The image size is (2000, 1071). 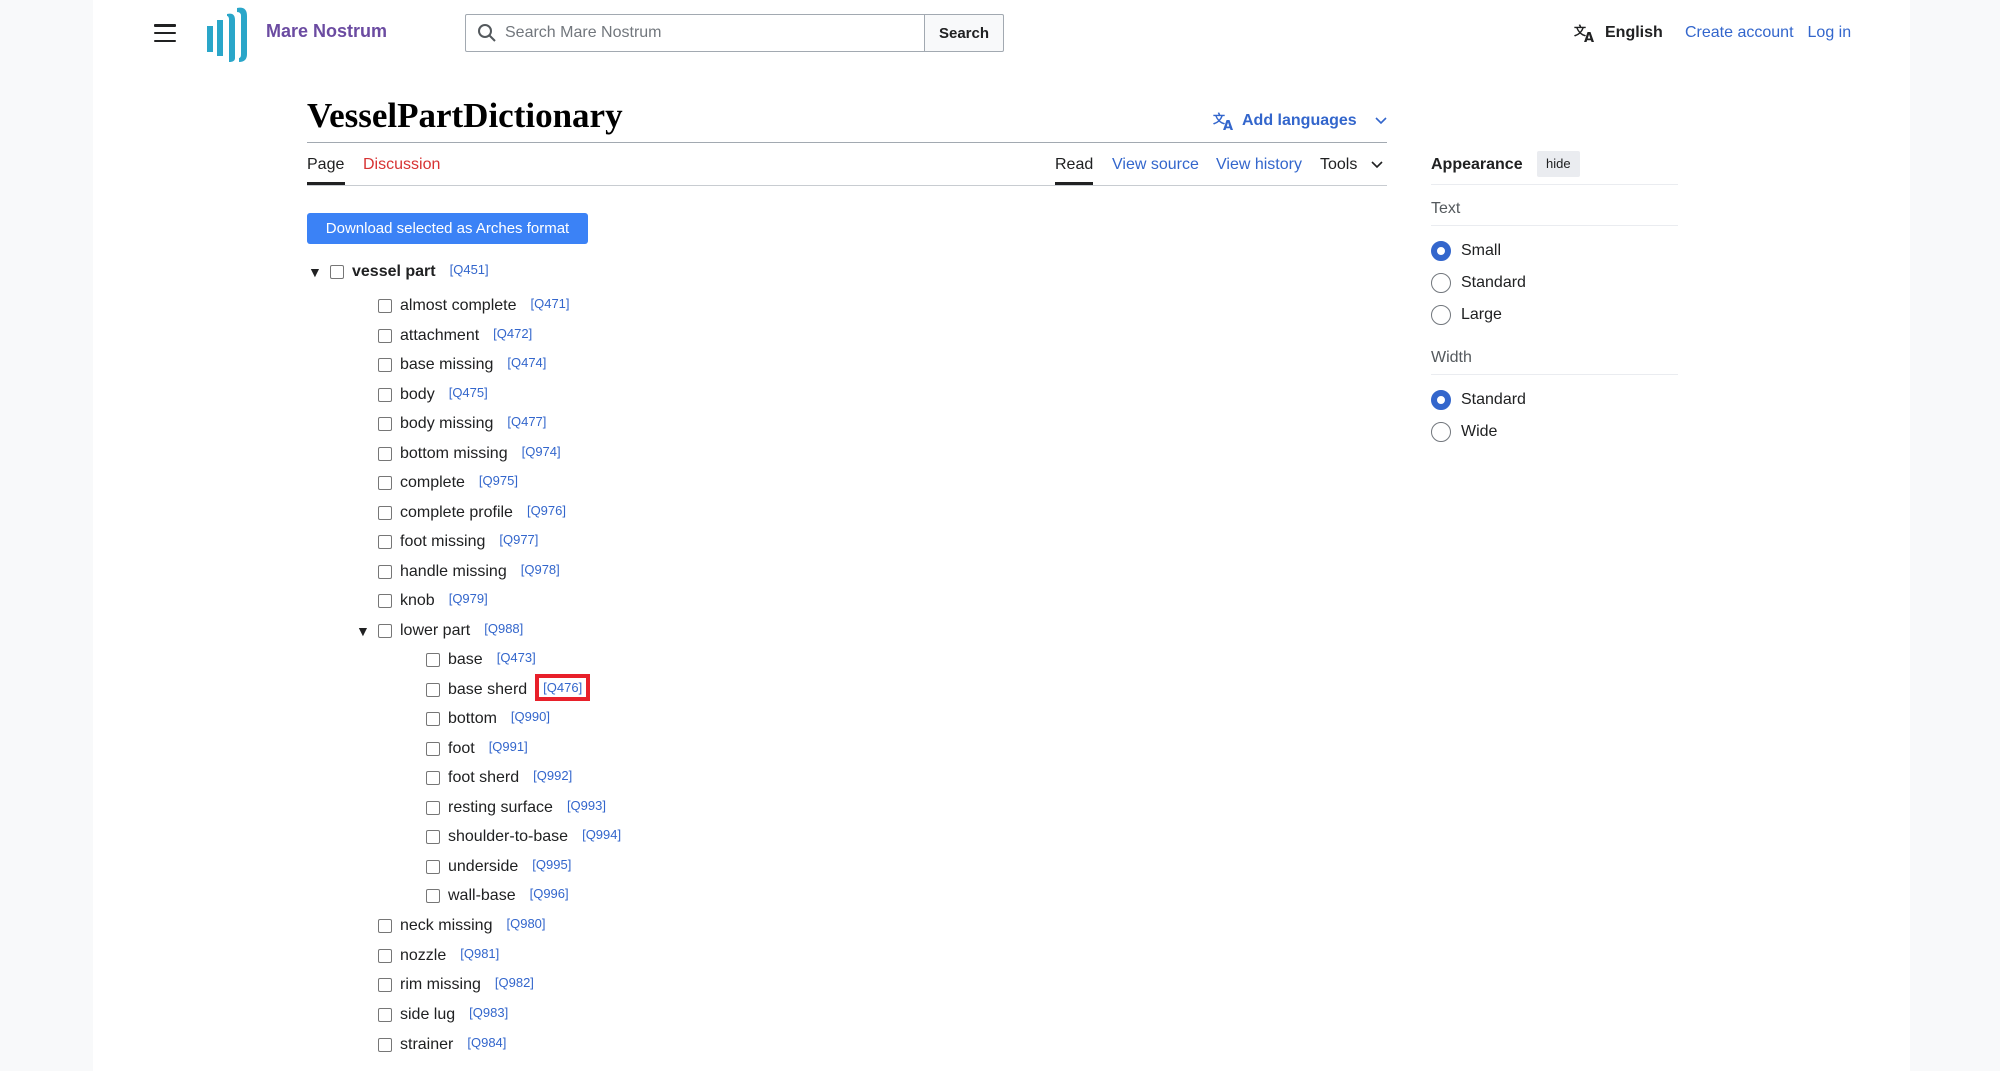 I want to click on text-size-standard-radio, so click(x=1441, y=283).